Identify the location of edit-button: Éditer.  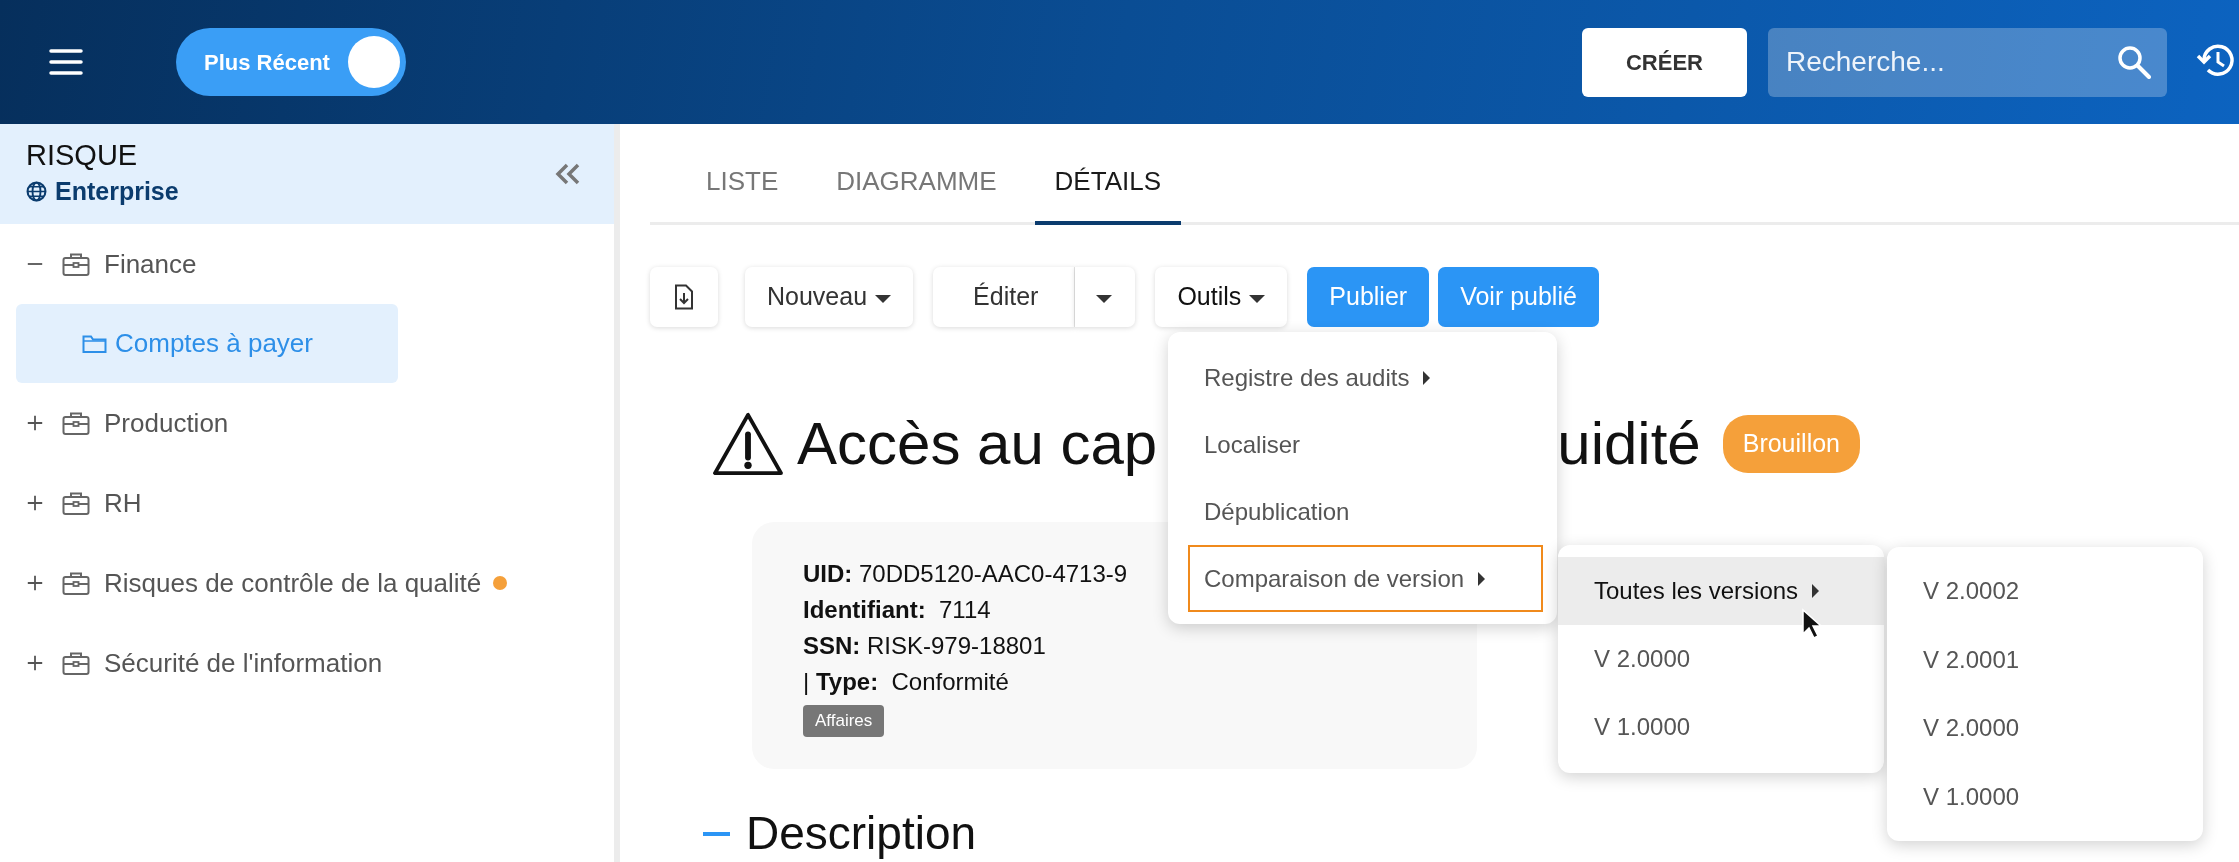
(1004, 297).